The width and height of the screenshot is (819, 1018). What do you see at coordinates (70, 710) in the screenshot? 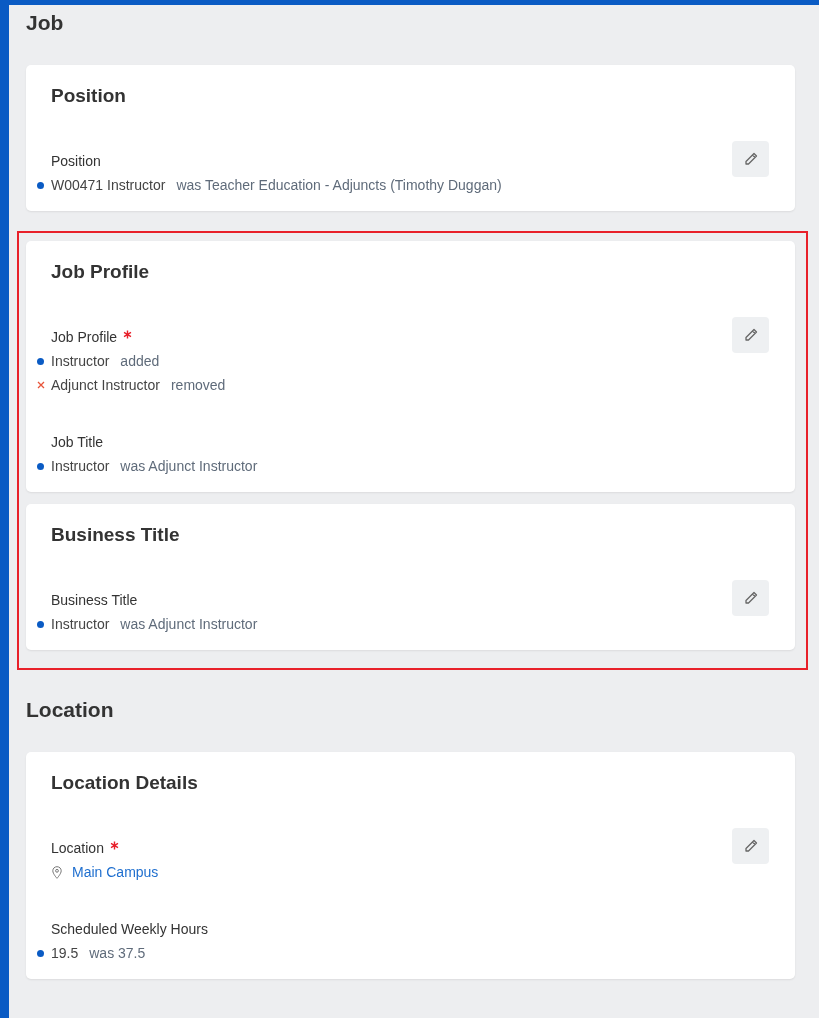
I see `section-title: Location` at bounding box center [70, 710].